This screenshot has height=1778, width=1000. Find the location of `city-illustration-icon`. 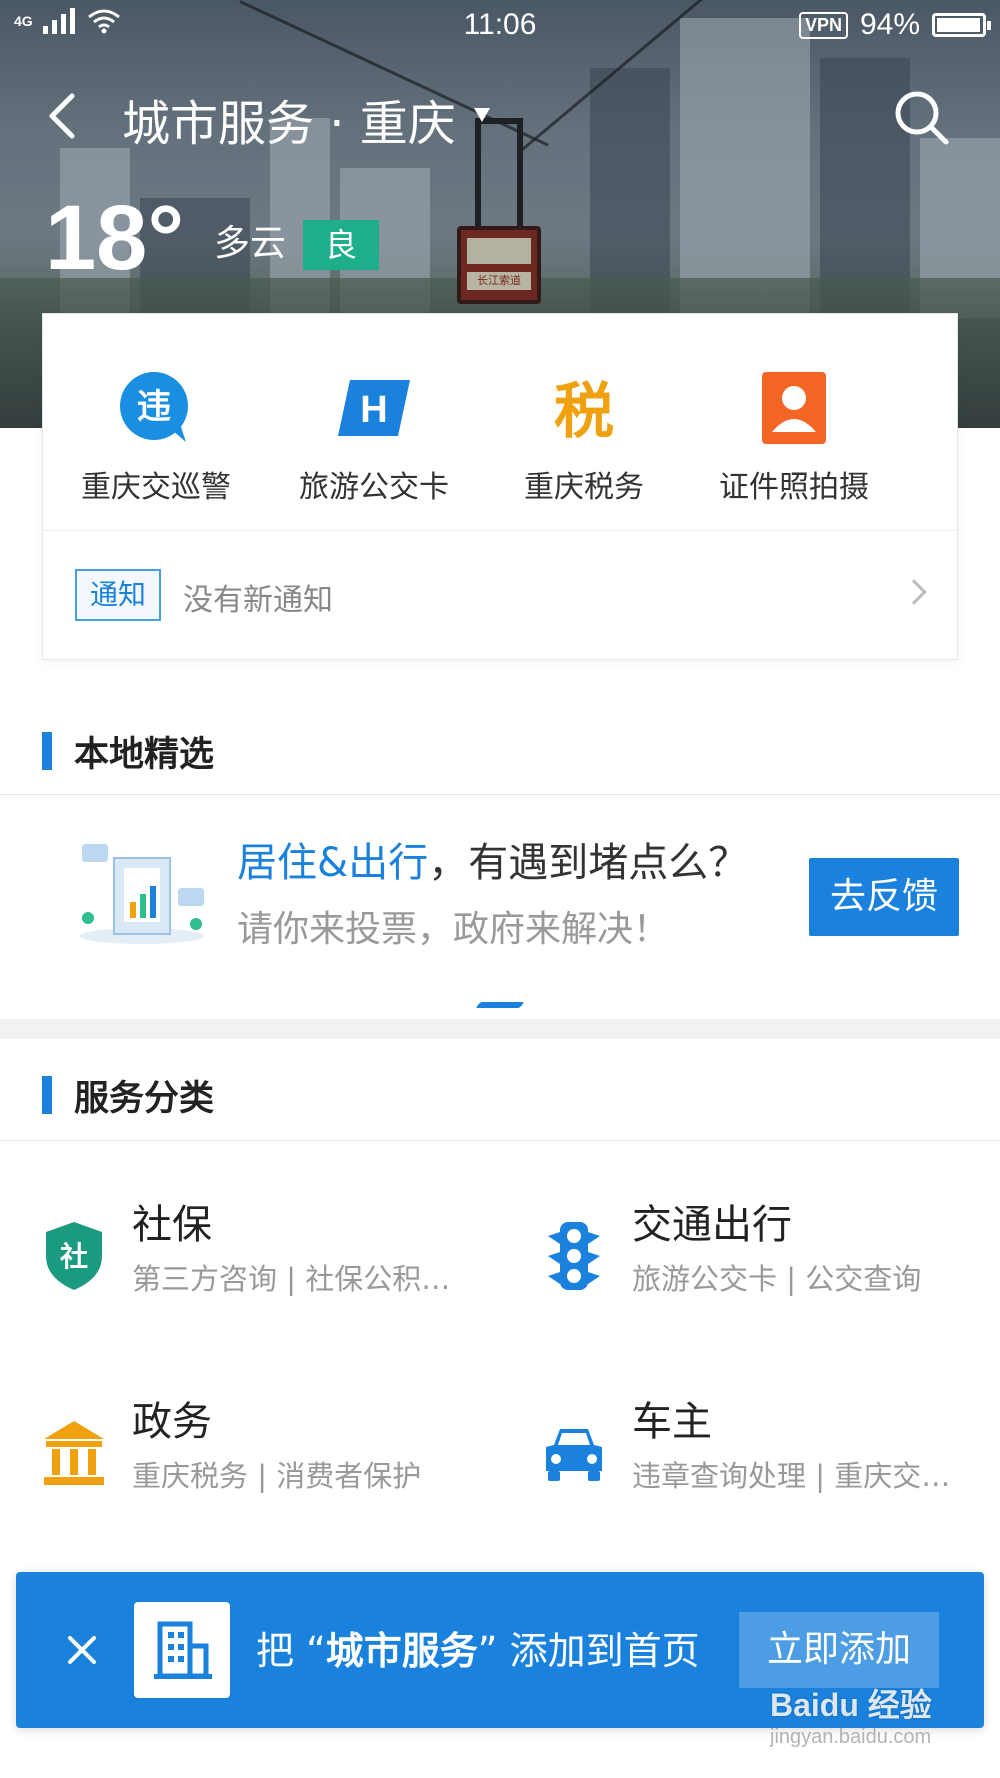

city-illustration-icon is located at coordinates (142, 894).